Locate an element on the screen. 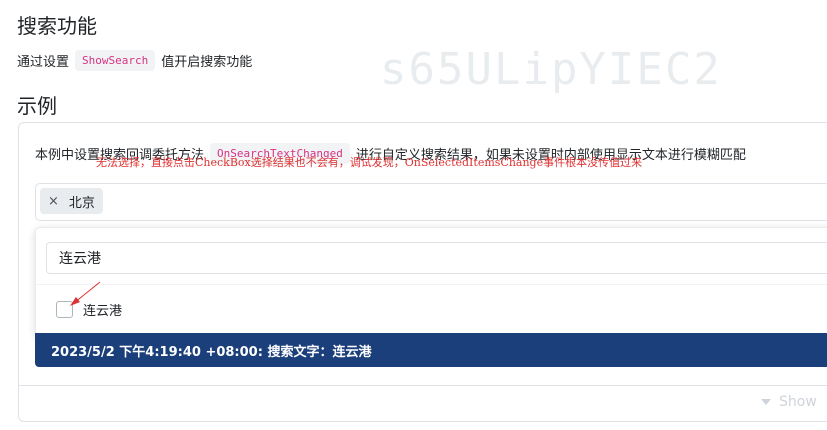 This screenshot has width=827, height=430. intro-text: 通过设置 ShowSearch 值开启搜索功能 is located at coordinates (134, 60).